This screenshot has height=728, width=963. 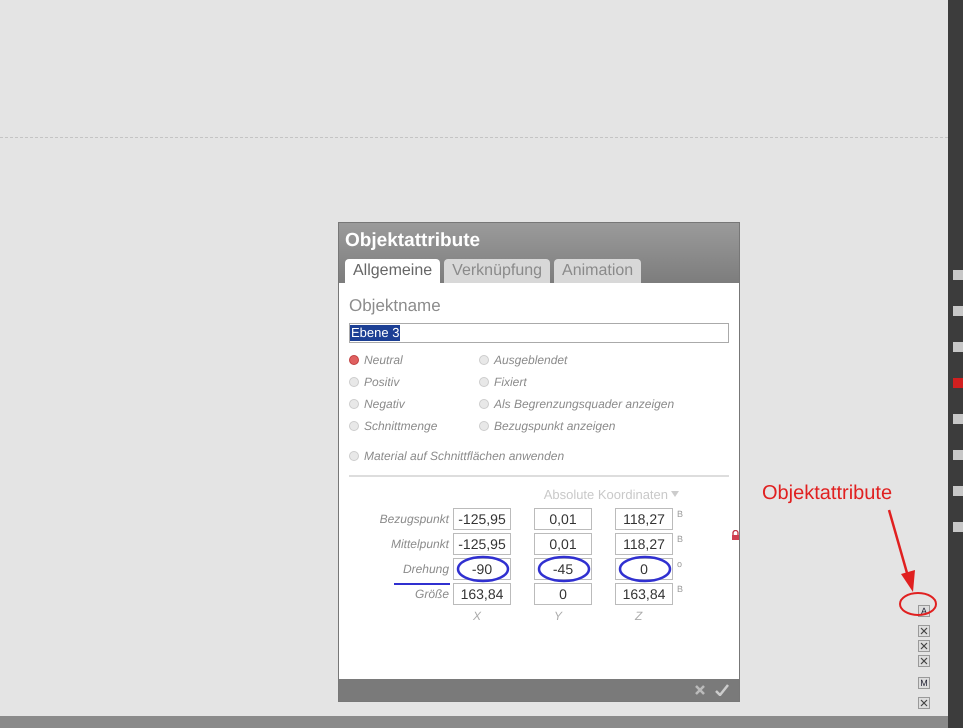 I want to click on option-label: Ausgeblendet, so click(x=531, y=360).